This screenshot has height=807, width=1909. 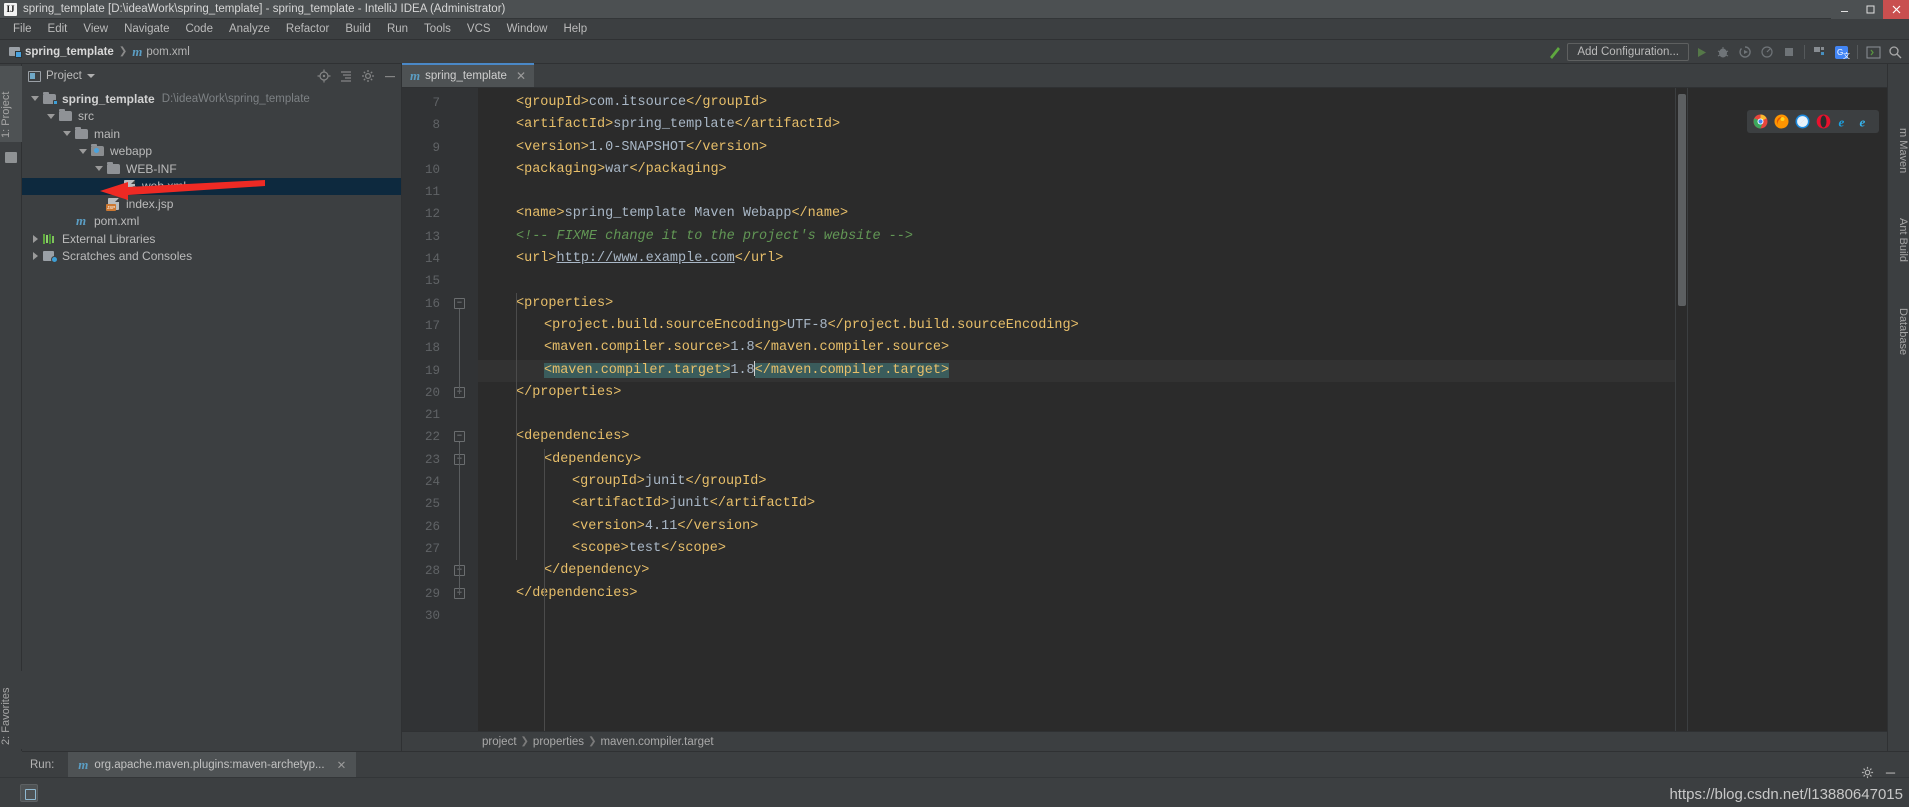 I want to click on collapse-all-icon, so click(x=346, y=76).